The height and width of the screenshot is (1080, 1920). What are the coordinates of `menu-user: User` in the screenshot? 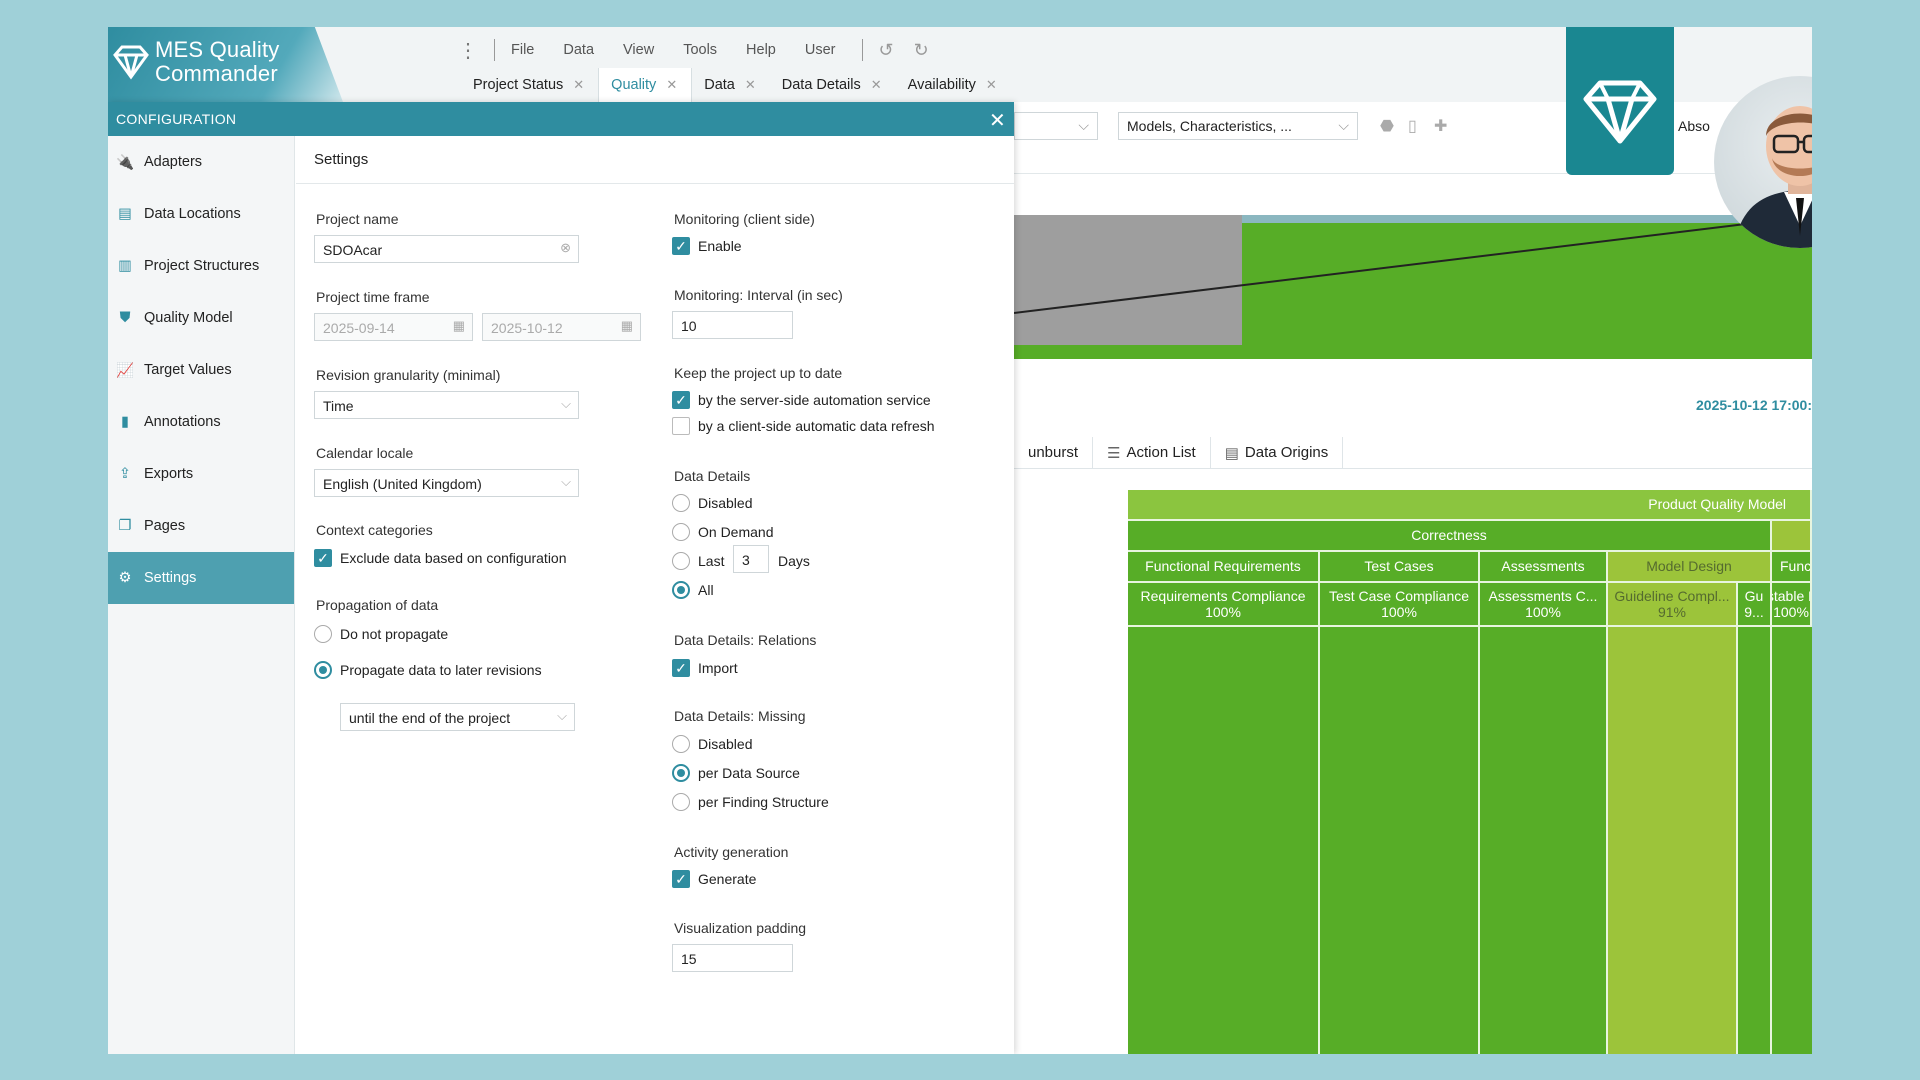 It's located at (820, 50).